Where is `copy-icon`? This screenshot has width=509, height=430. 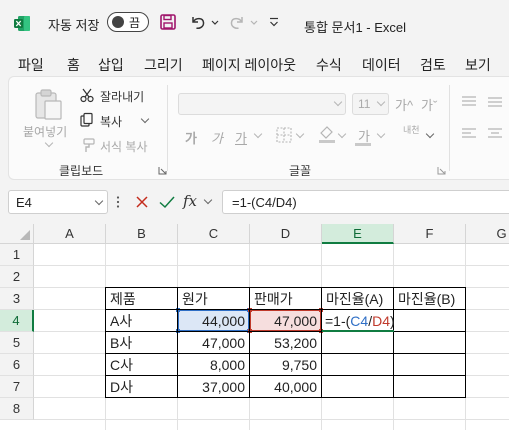 copy-icon is located at coordinates (87, 120).